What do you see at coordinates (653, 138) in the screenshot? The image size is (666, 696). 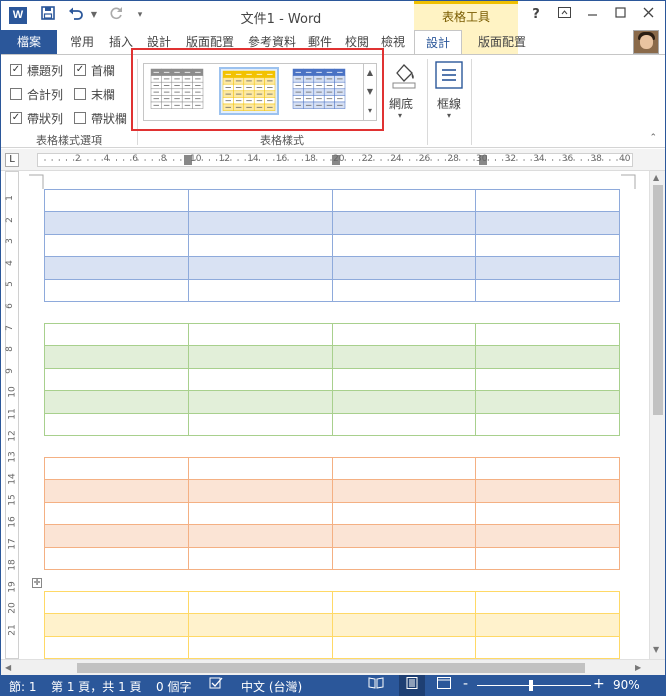 I see `collapse-ribbon-icon: ⌃` at bounding box center [653, 138].